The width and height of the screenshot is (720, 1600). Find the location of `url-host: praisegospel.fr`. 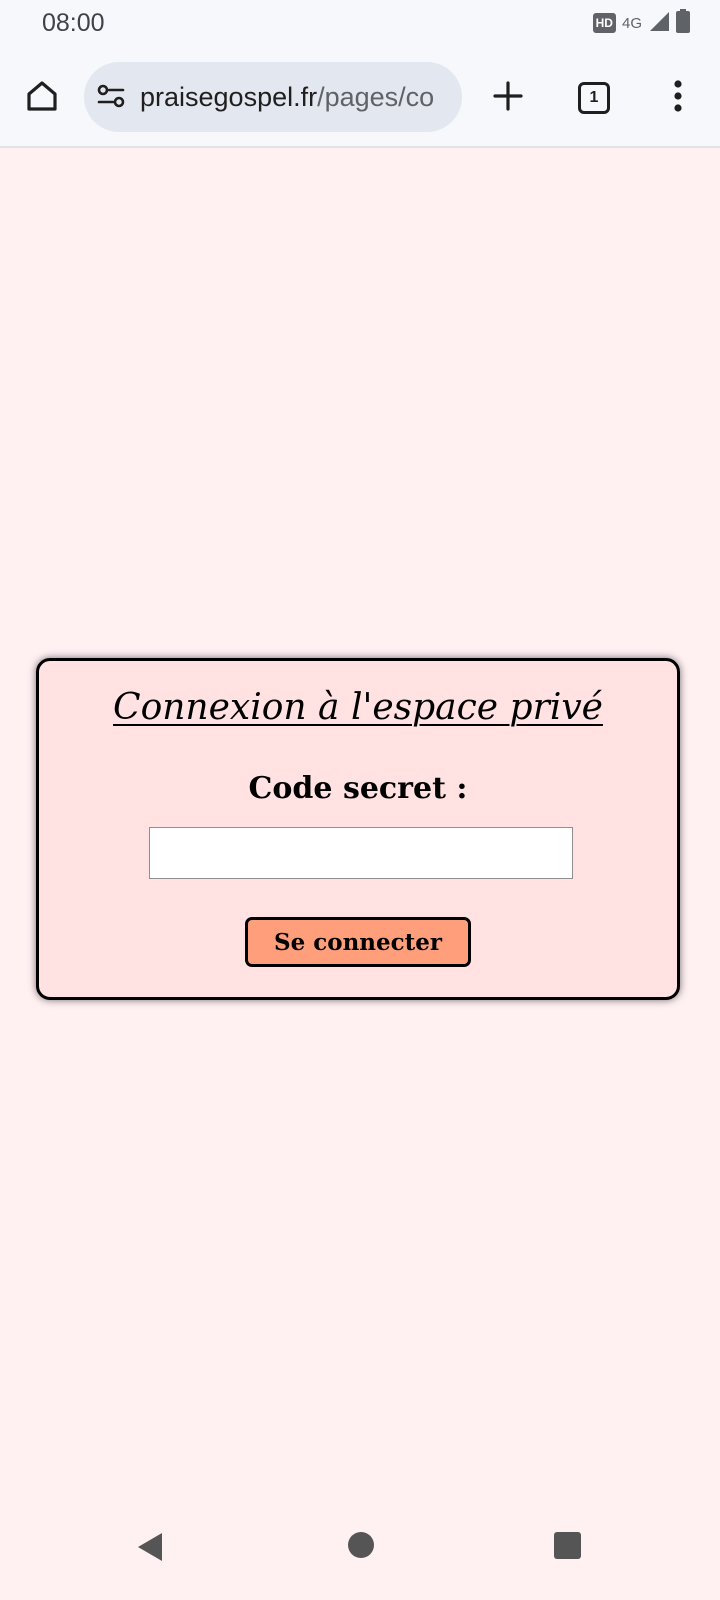

url-host: praisegospel.fr is located at coordinates (229, 97).